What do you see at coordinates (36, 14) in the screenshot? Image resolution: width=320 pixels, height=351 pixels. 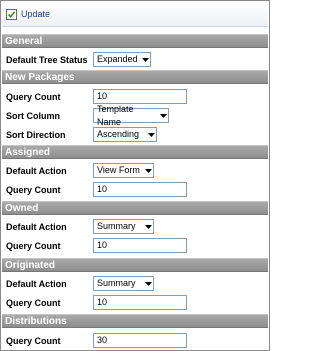 I see `update-label: Update` at bounding box center [36, 14].